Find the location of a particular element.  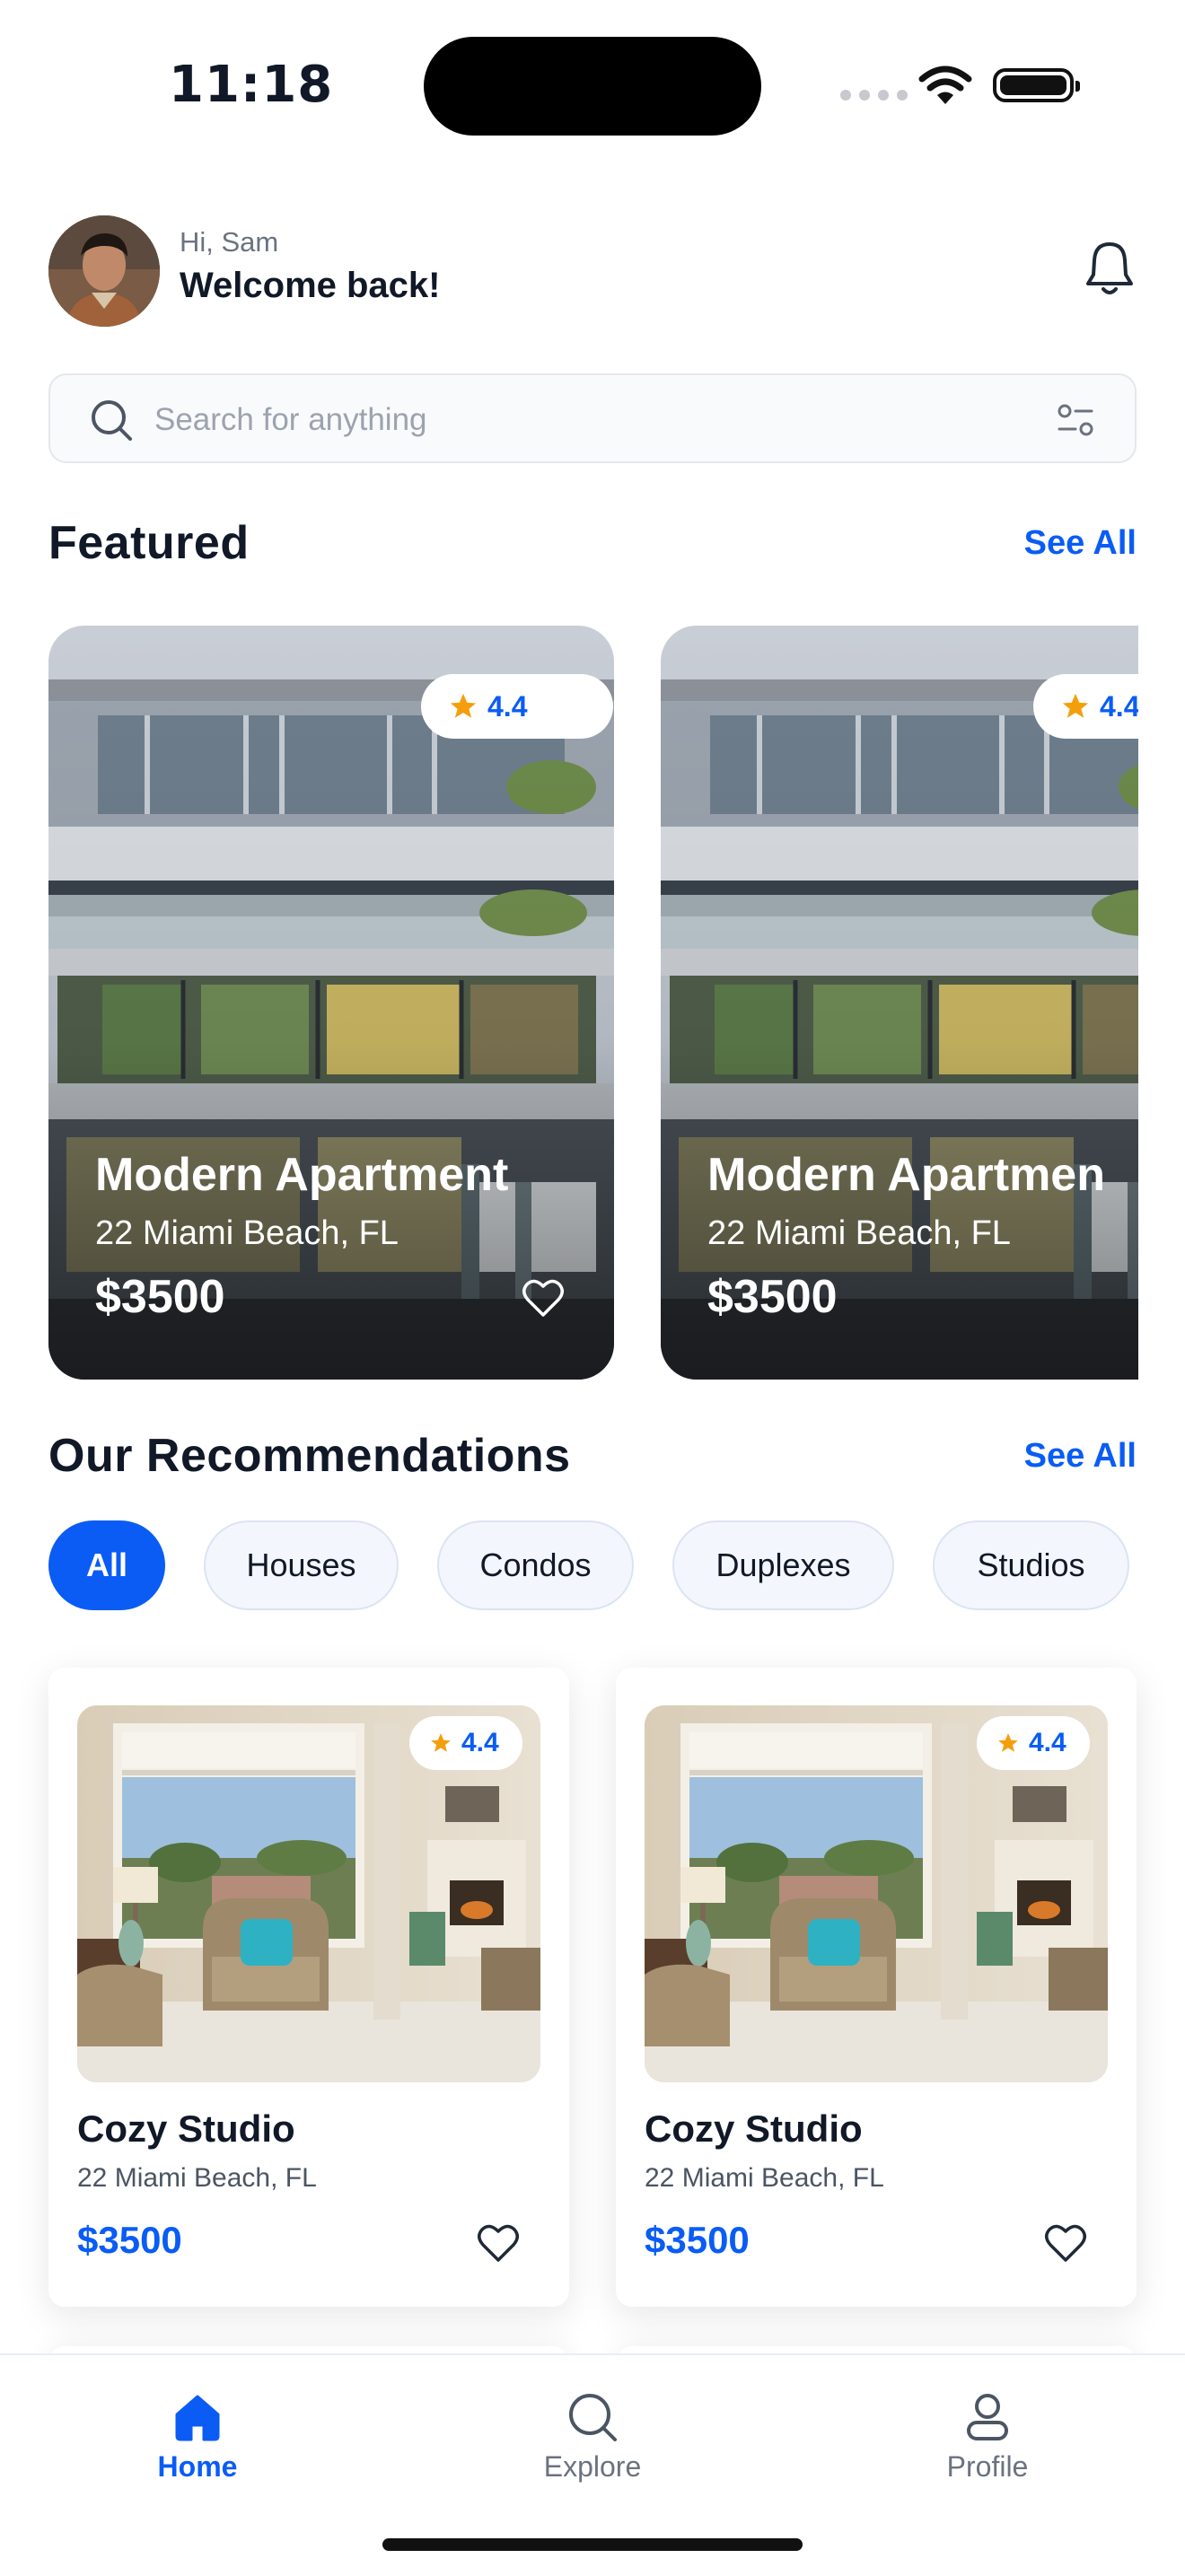

property-title: Modern Apartmen is located at coordinates (906, 1175).